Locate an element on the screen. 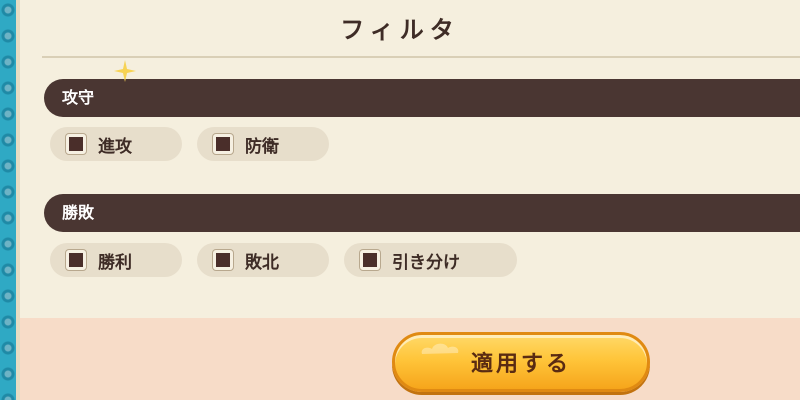 The height and width of the screenshot is (400, 800). section-label-offense-defense: 攻守 is located at coordinates (78, 97).